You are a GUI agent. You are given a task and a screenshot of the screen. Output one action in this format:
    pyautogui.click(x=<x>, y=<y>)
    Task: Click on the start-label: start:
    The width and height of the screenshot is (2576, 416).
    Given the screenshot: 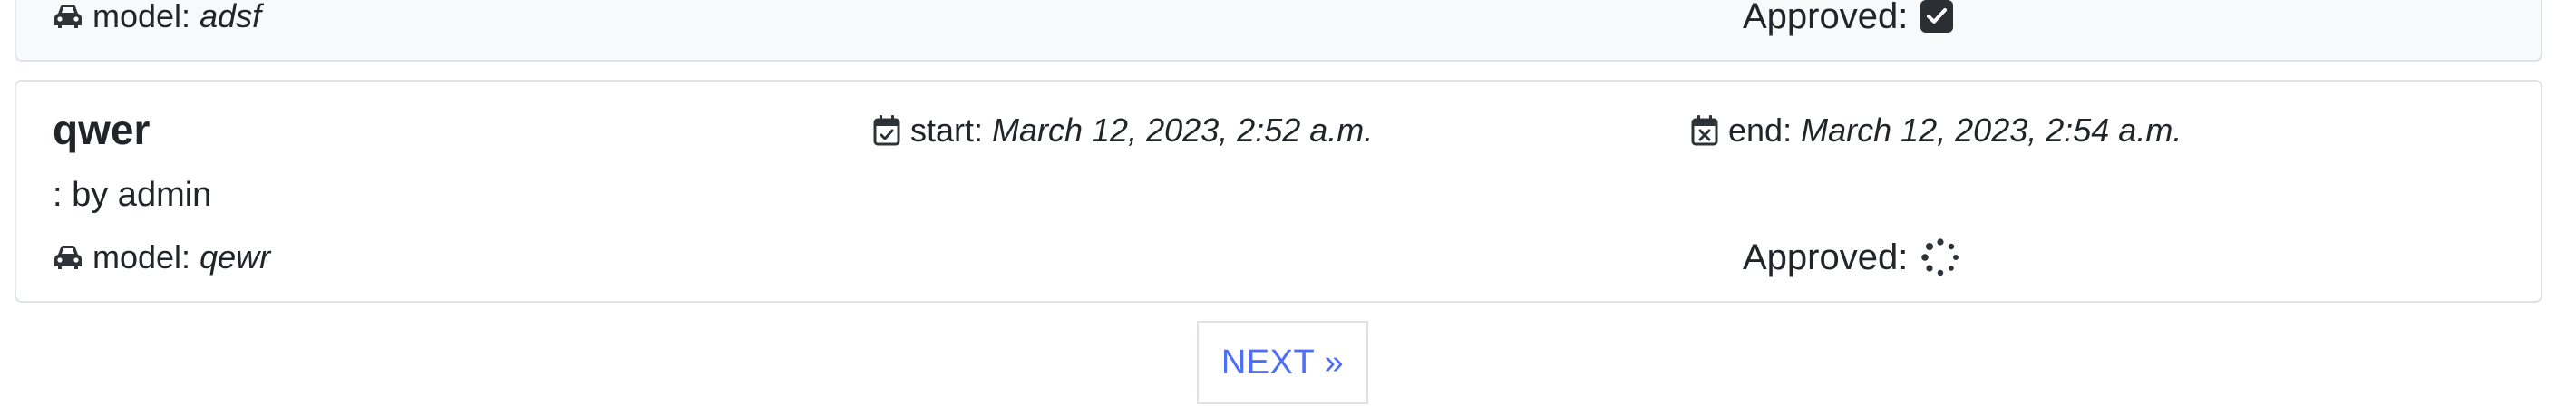 What is the action you would take?
    pyautogui.click(x=947, y=130)
    